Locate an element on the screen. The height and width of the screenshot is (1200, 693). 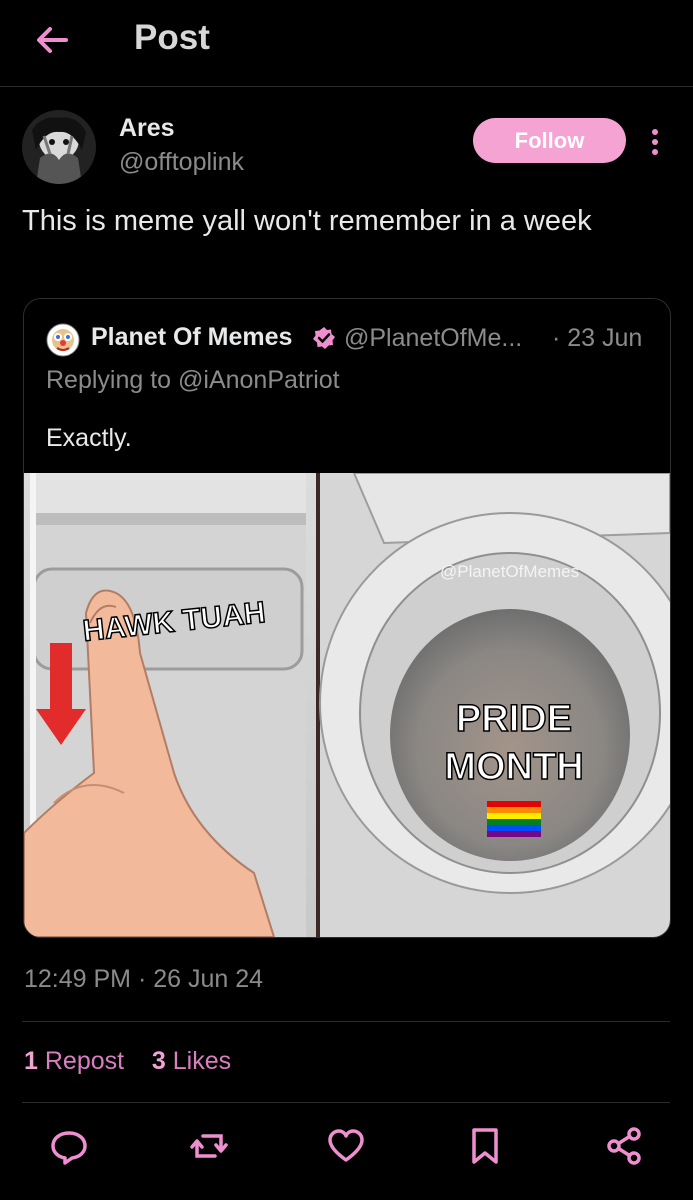
repost-icon is located at coordinates (209, 1146).